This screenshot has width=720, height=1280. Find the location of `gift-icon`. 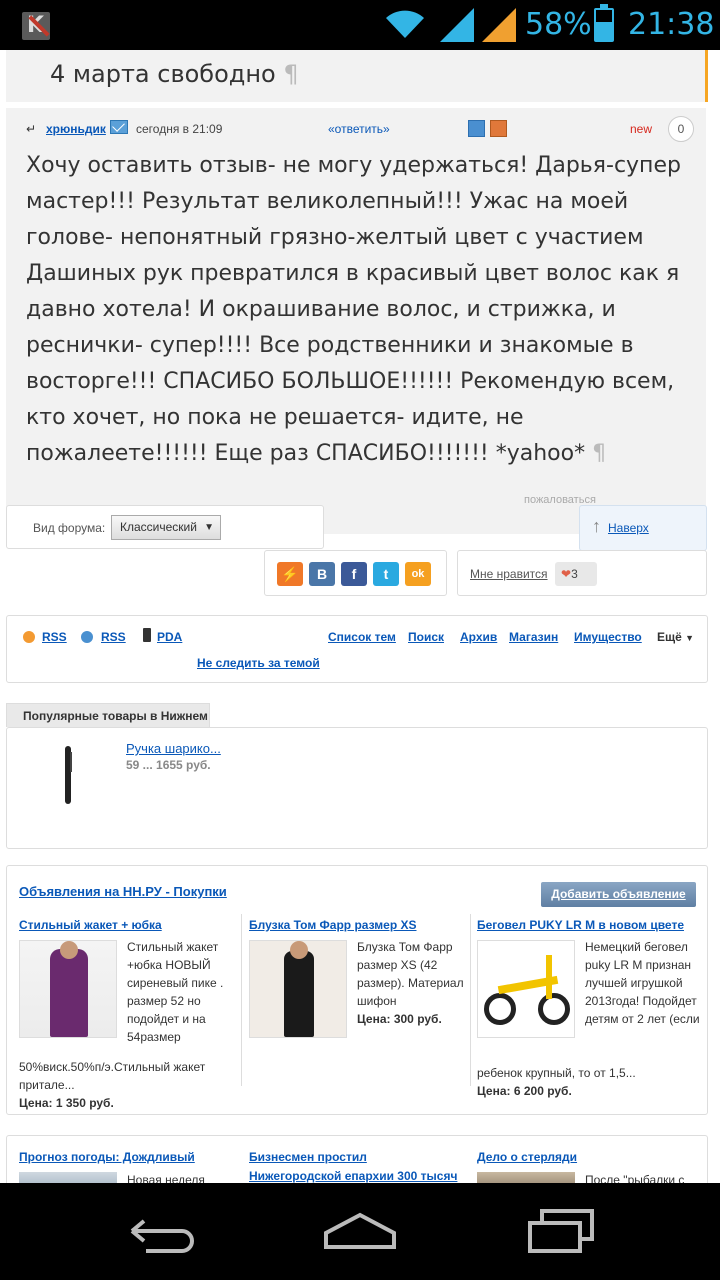

gift-icon is located at coordinates (476, 128).